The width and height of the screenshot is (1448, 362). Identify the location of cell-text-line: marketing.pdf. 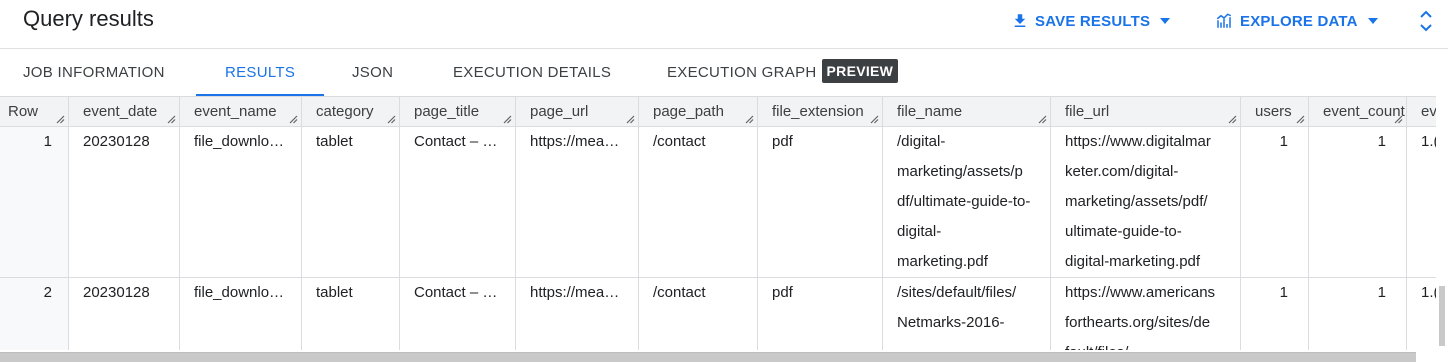
(942, 261).